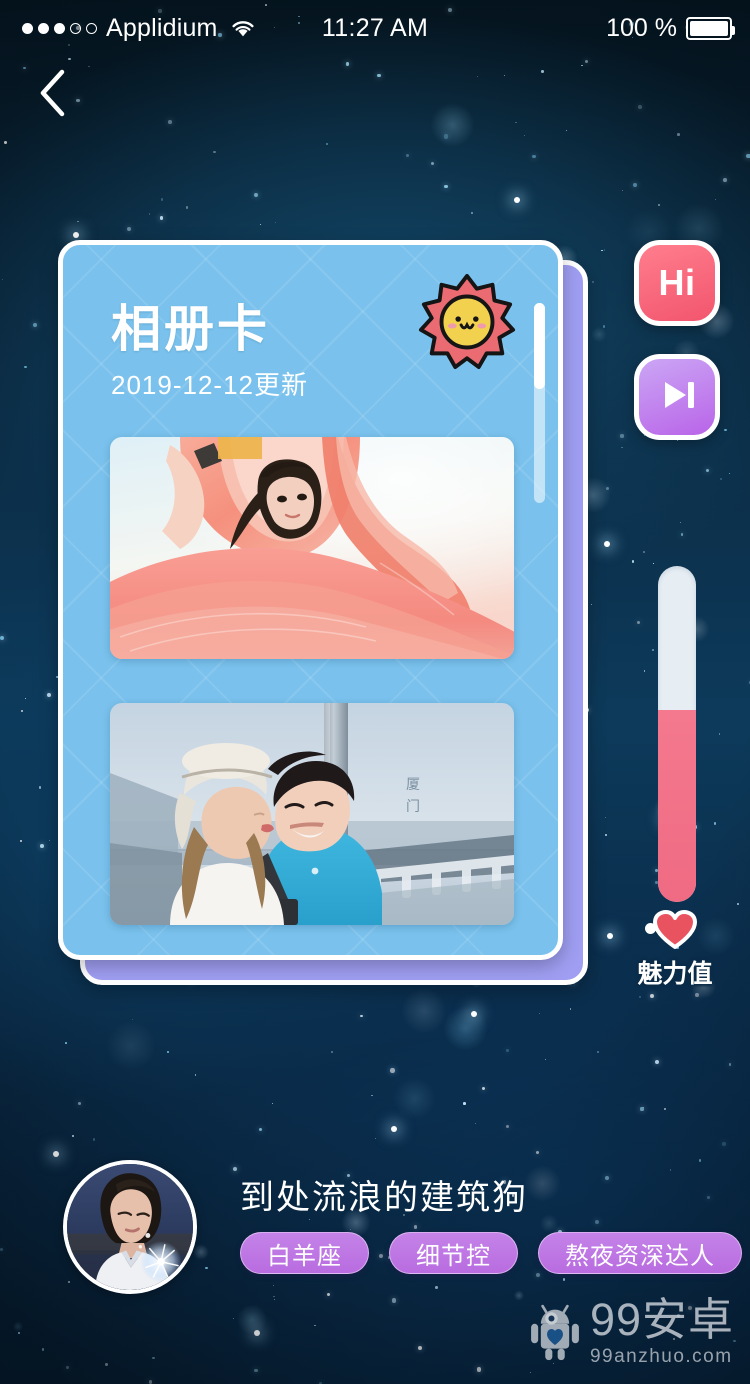 The image size is (750, 1384). What do you see at coordinates (413, 785) in the screenshot?
I see `svg-text: 厦` at bounding box center [413, 785].